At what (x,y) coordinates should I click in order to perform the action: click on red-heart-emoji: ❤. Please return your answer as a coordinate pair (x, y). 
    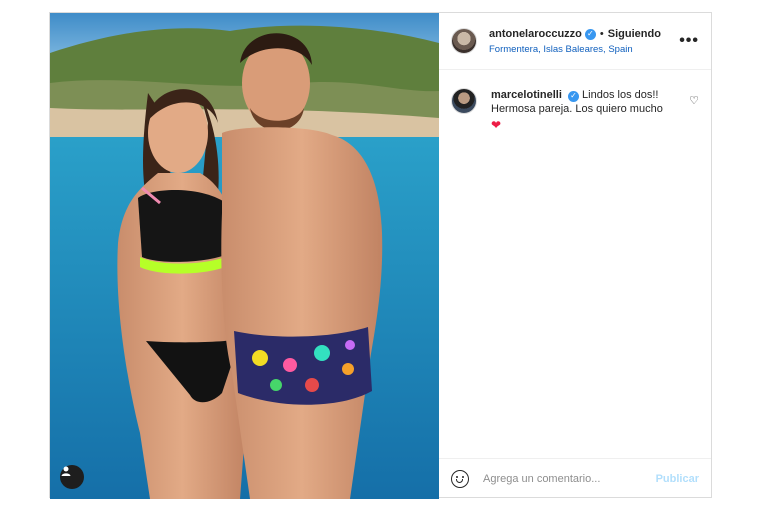
    Looking at the image, I should click on (496, 125).